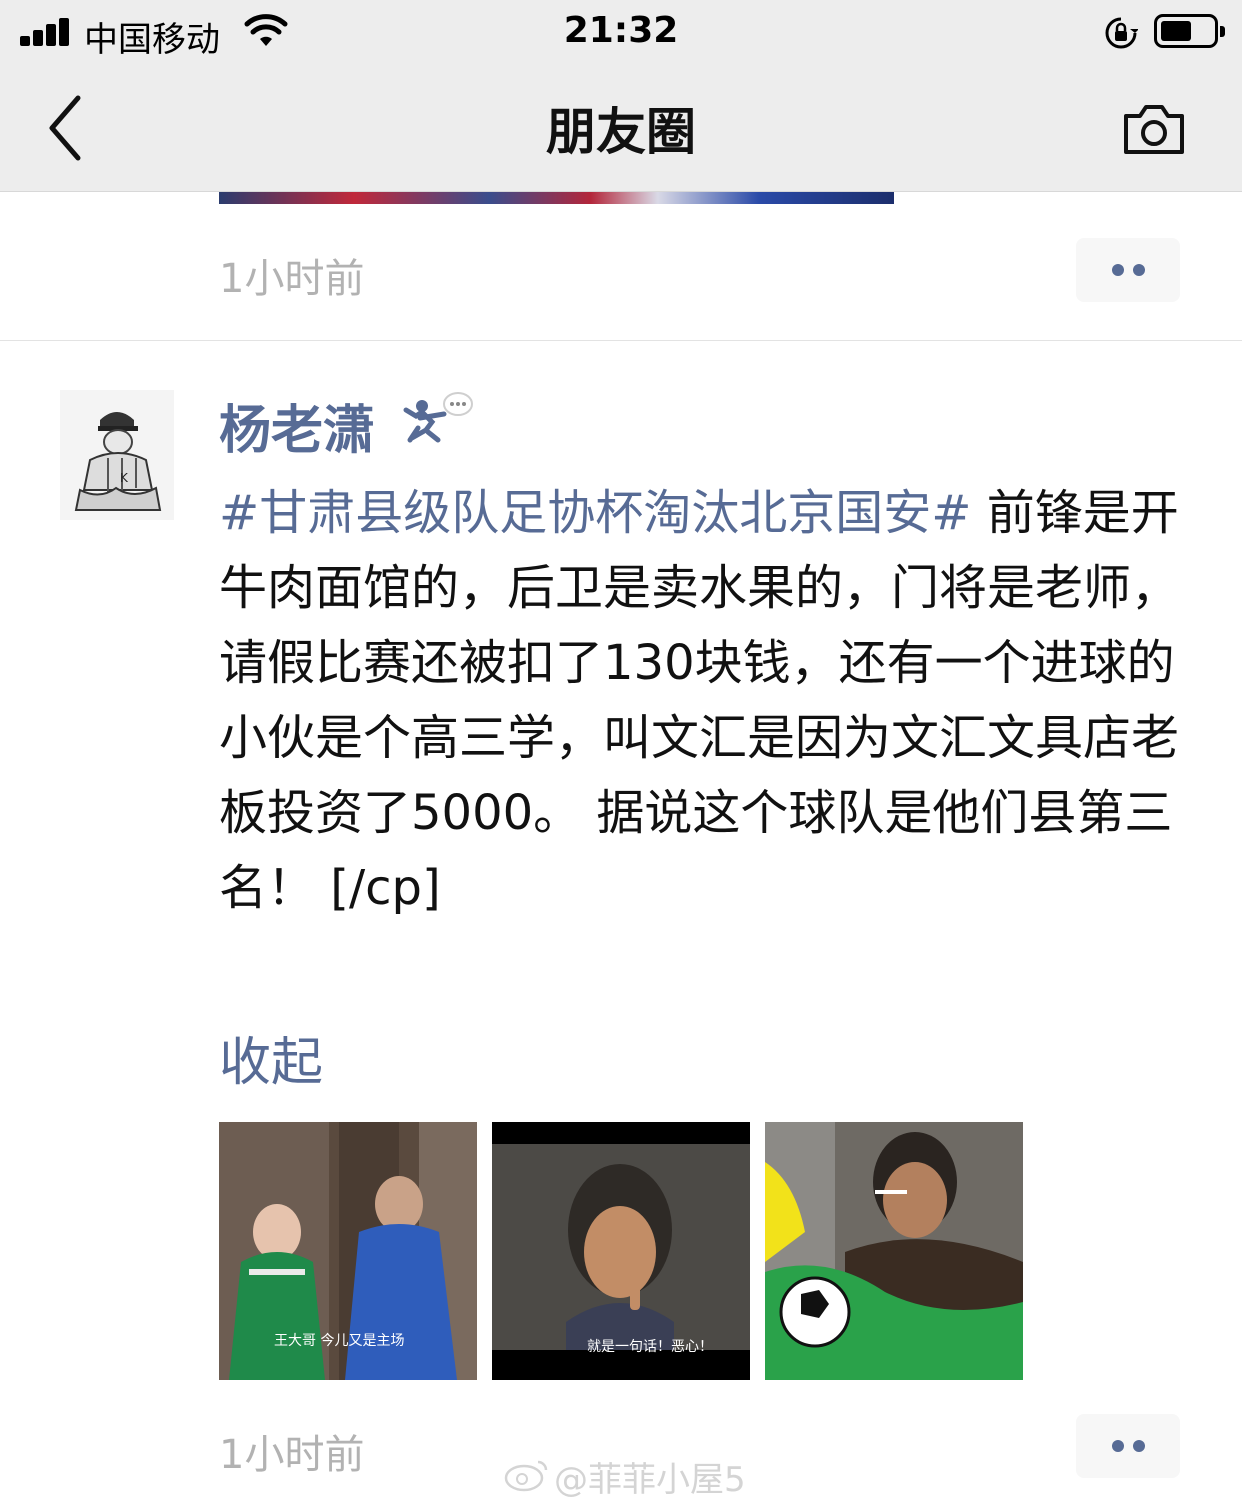  I want to click on avatar: K, so click(117, 455).